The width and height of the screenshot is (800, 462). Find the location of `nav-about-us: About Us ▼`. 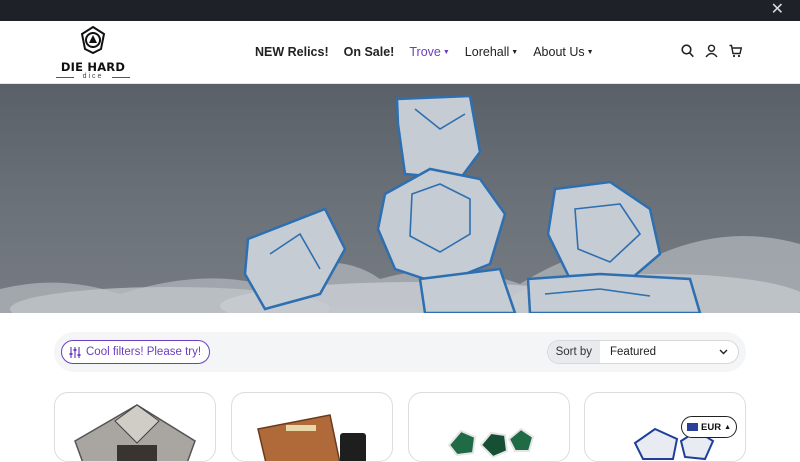

nav-about-us: About Us ▼ is located at coordinates (563, 52).